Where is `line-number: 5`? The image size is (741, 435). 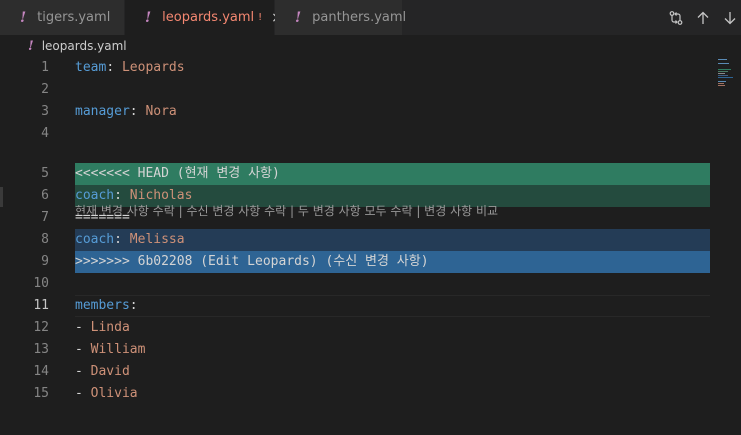
line-number: 5 is located at coordinates (45, 173).